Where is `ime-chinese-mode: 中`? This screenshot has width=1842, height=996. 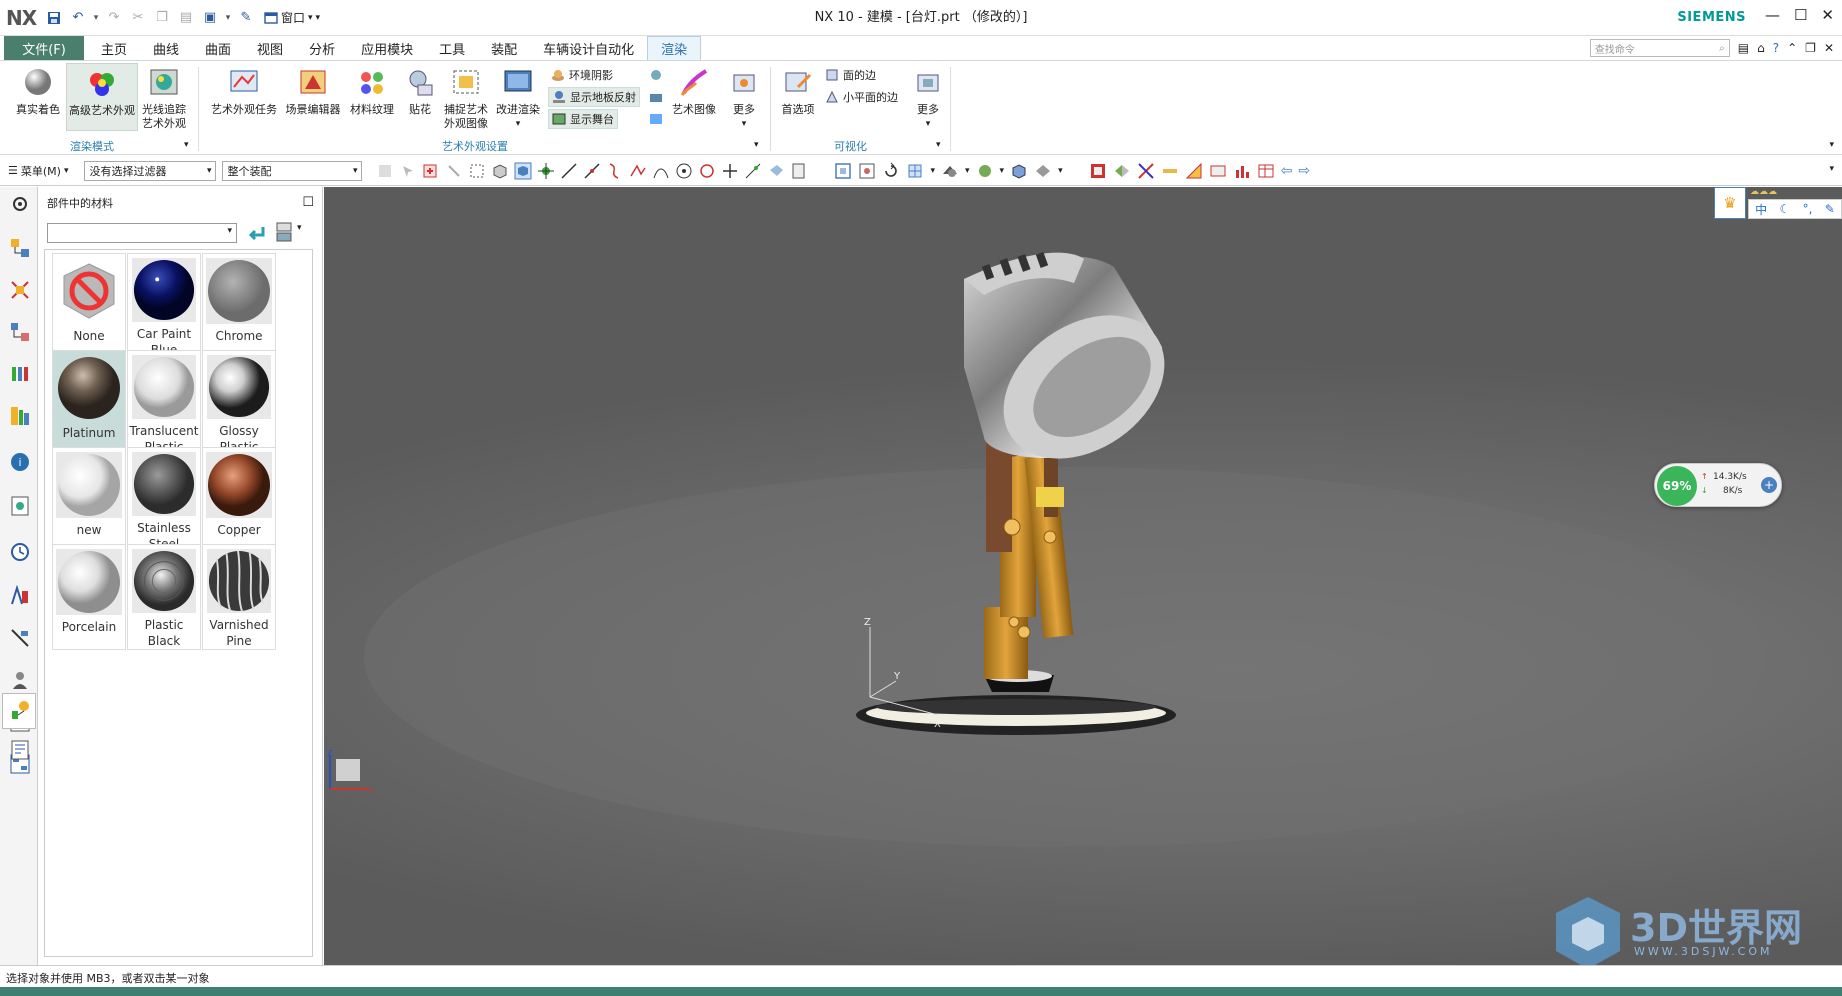 ime-chinese-mode: 中 is located at coordinates (1761, 209).